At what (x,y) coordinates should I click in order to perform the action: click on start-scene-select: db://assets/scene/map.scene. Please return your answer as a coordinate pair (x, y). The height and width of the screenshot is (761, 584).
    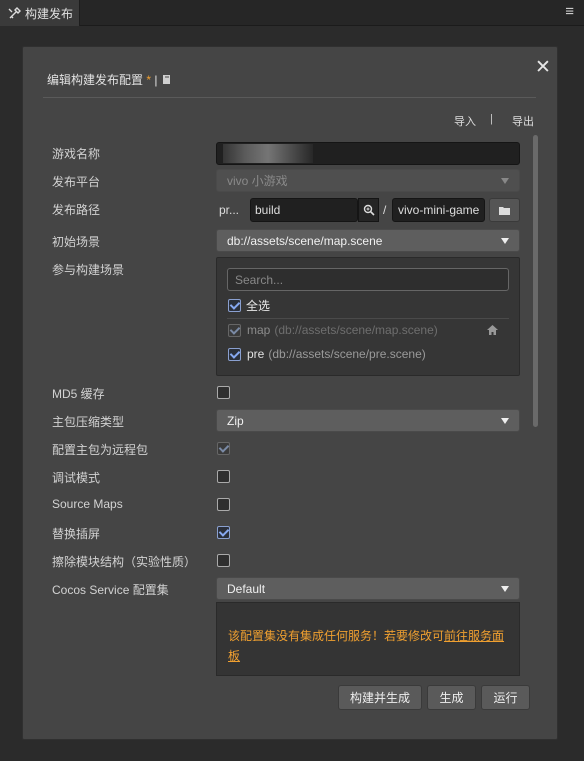
    Looking at the image, I should click on (368, 240).